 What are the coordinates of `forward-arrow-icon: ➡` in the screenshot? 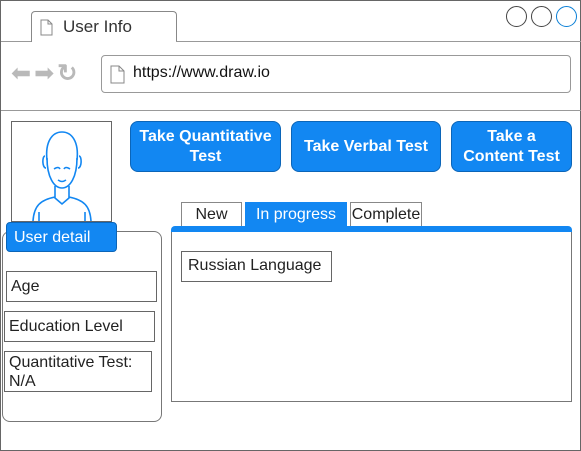 It's located at (44, 74).